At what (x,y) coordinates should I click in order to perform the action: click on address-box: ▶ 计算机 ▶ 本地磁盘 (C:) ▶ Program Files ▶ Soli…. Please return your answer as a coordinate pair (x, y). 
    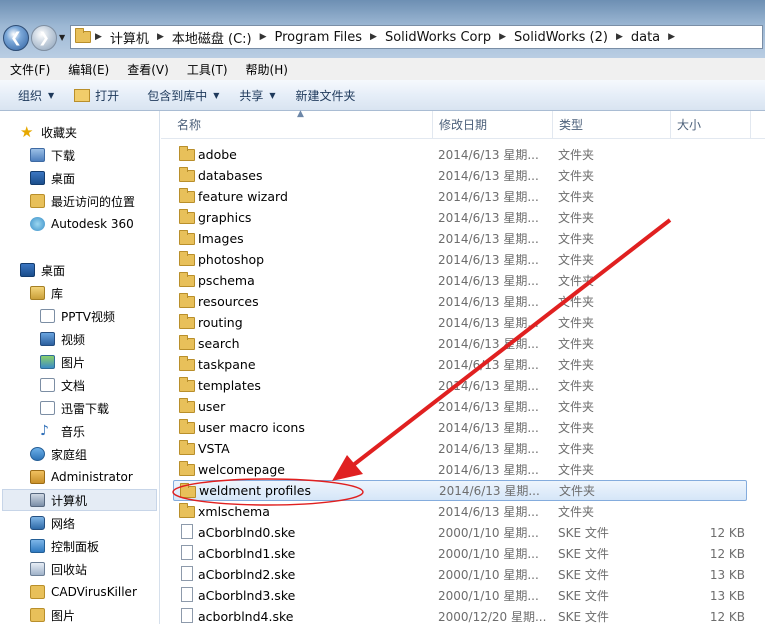
    Looking at the image, I should click on (416, 37).